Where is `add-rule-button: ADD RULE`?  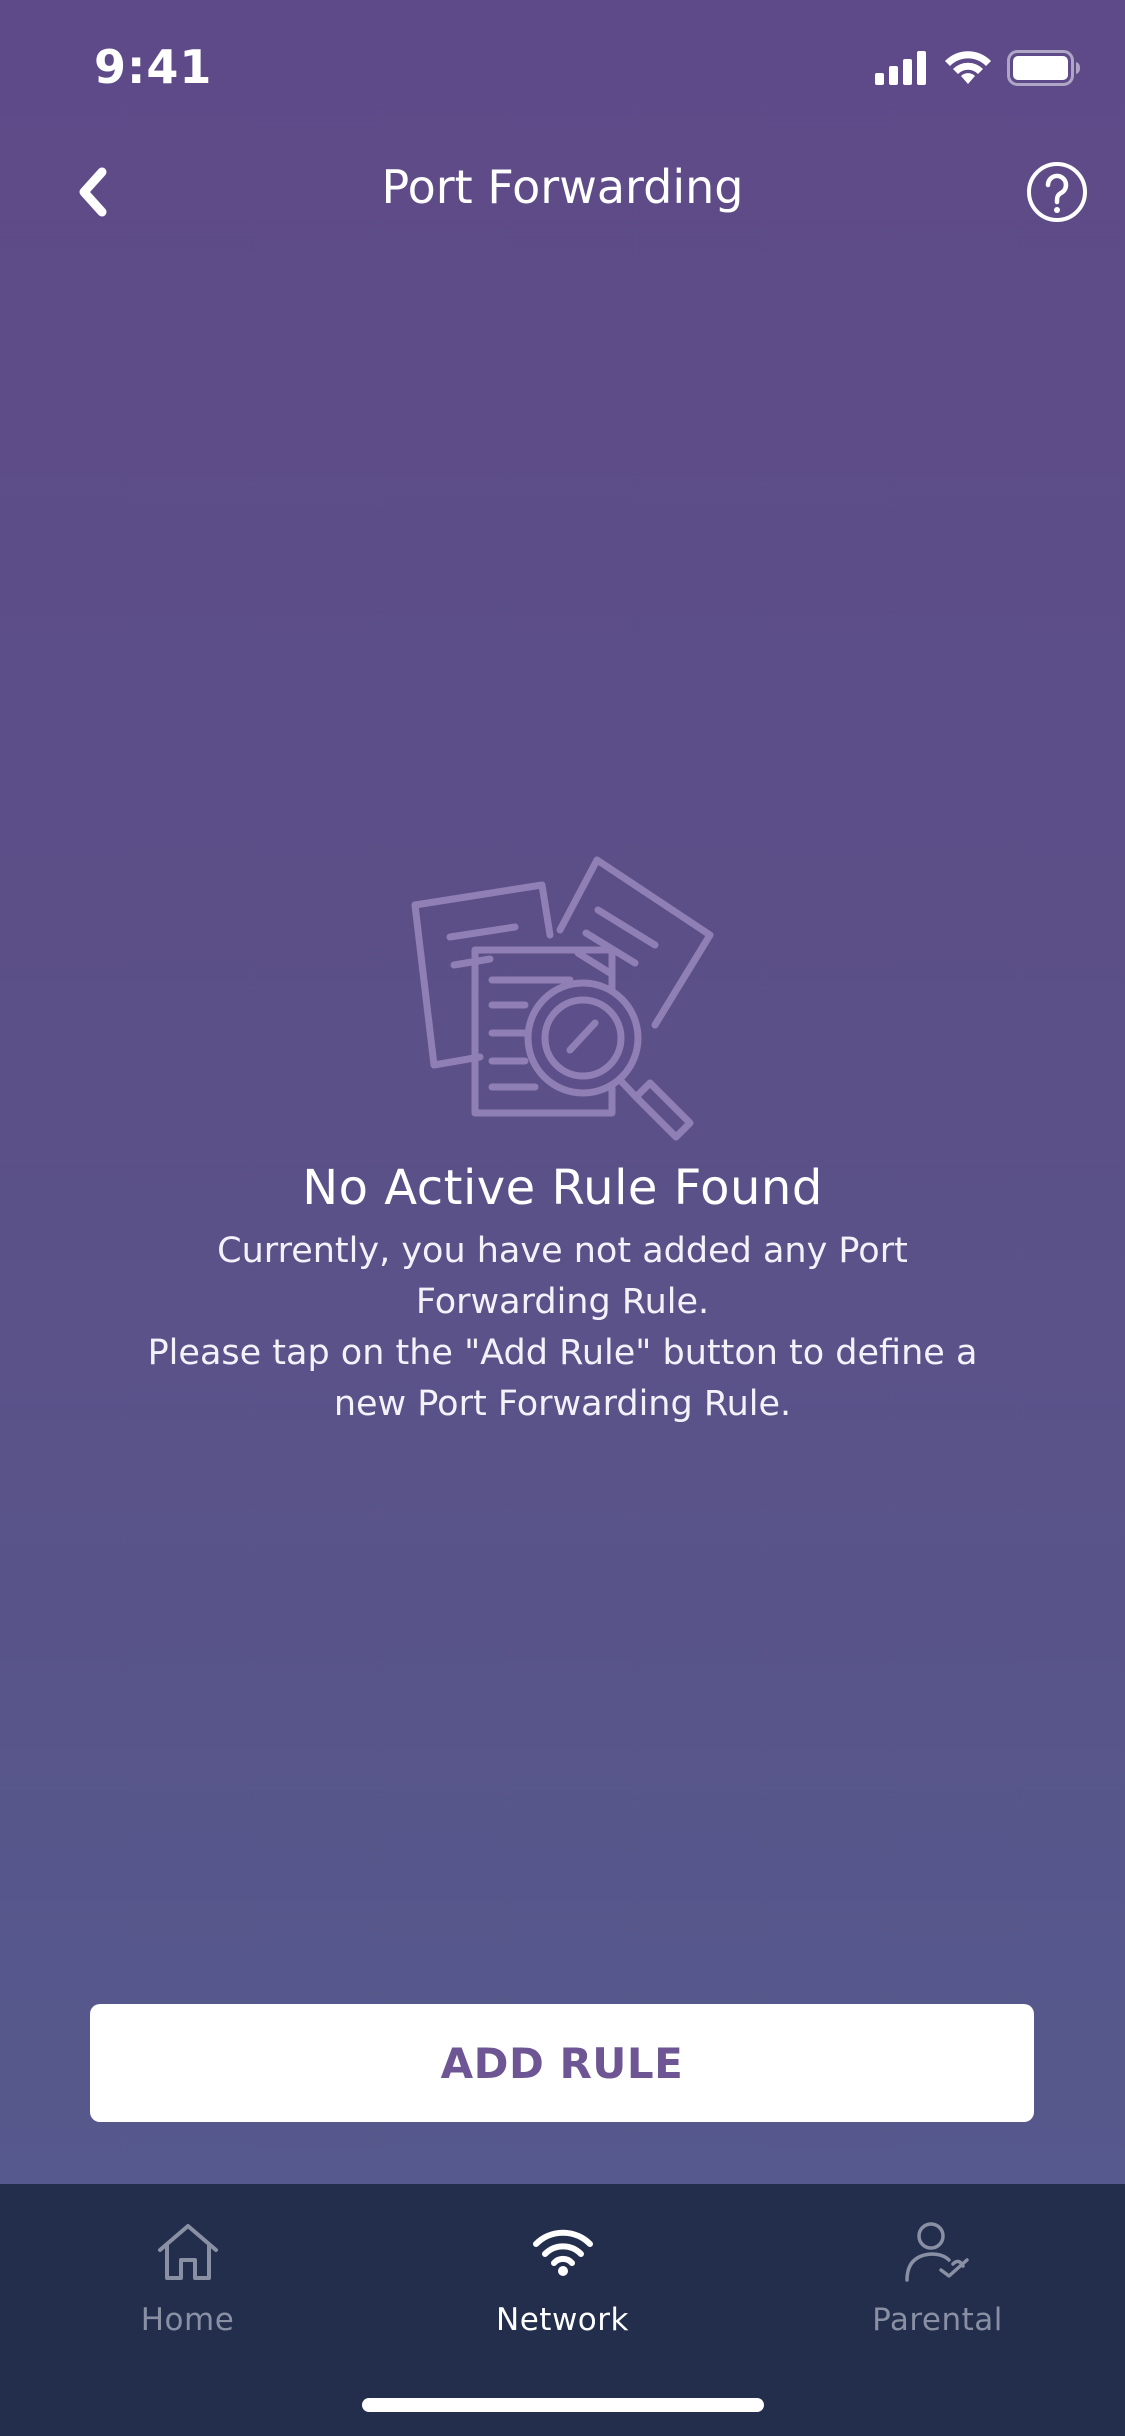 add-rule-button: ADD RULE is located at coordinates (562, 2063).